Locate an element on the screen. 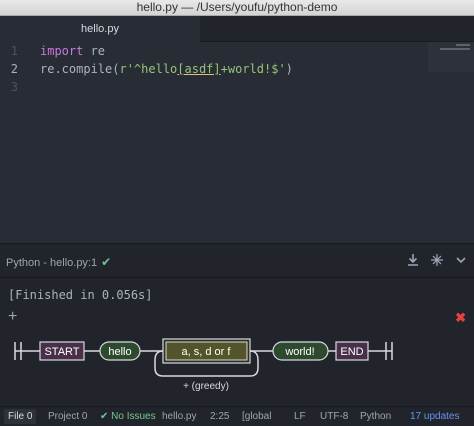 The image size is (474, 426). status-encoding: UTF-8 is located at coordinates (334, 416).